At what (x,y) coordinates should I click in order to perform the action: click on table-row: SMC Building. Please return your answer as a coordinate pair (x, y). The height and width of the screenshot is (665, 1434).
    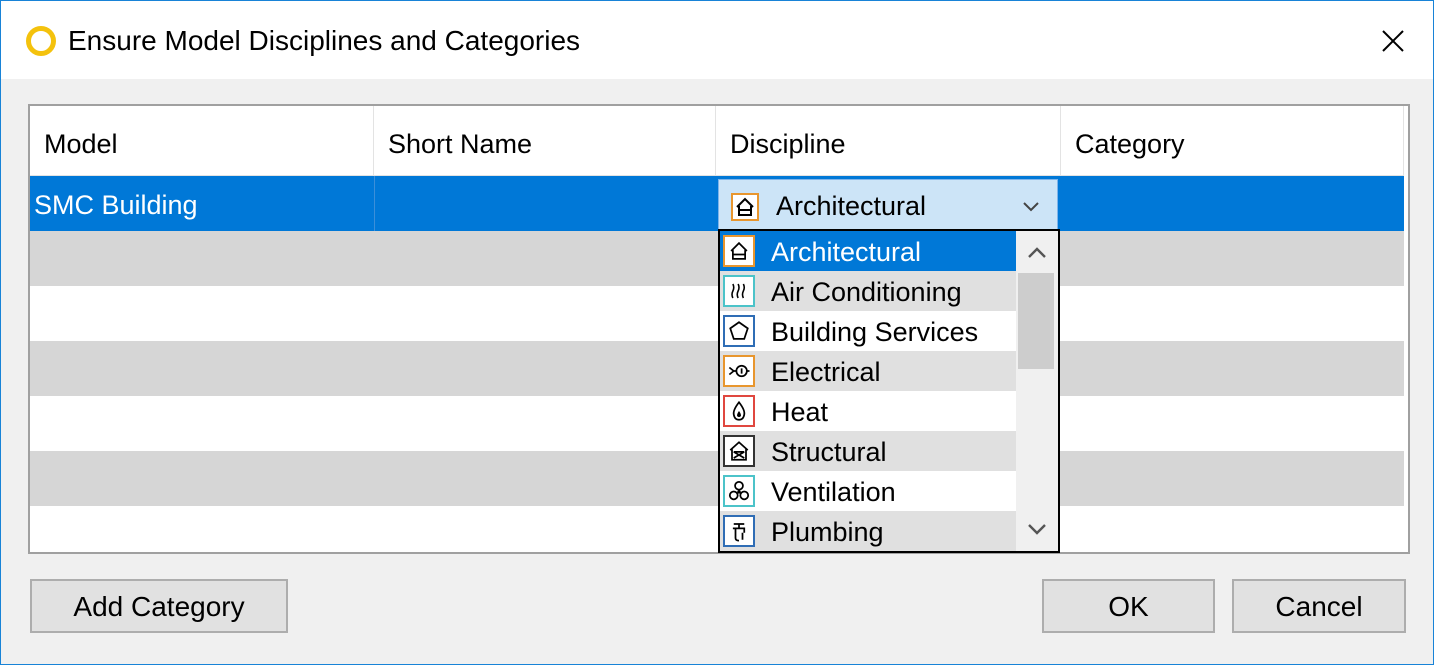
    Looking at the image, I should click on (717, 203).